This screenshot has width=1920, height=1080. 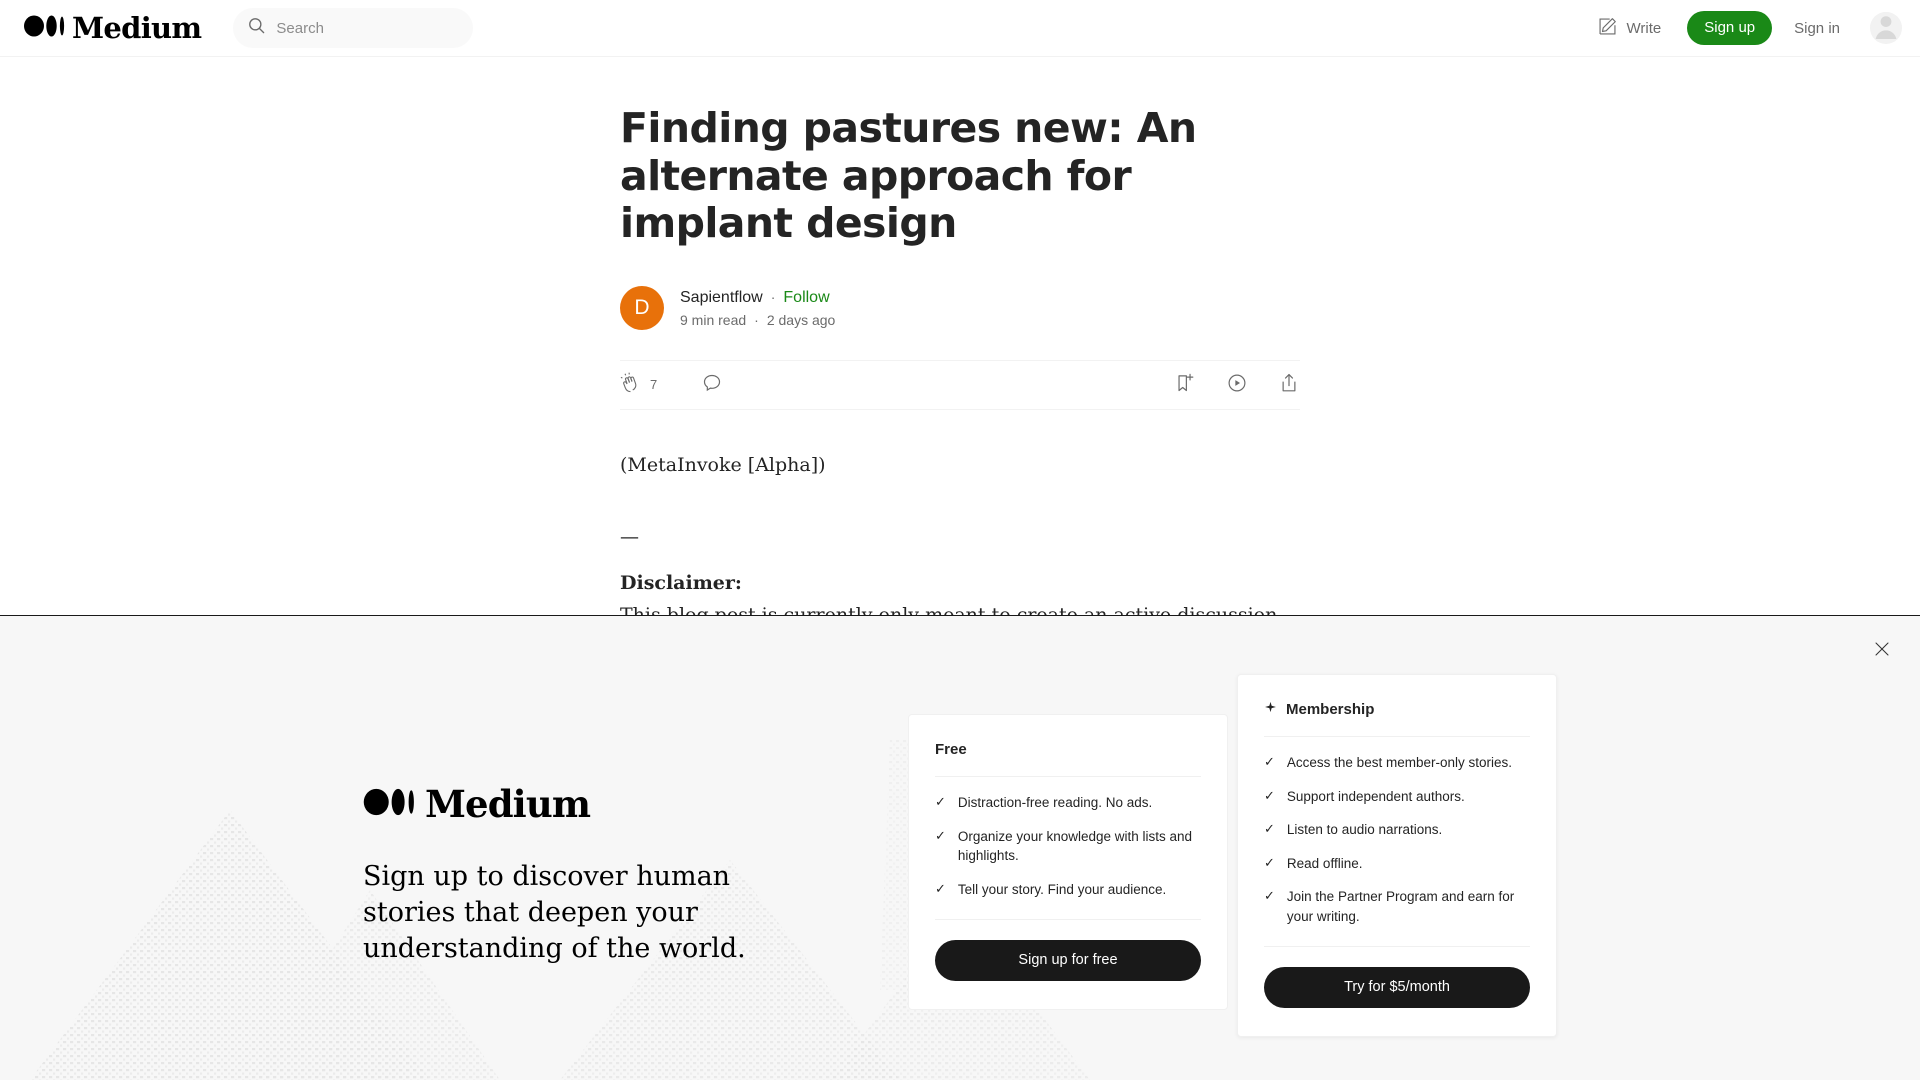 I want to click on list-item: ✓ Support independent authors., so click(x=1397, y=797).